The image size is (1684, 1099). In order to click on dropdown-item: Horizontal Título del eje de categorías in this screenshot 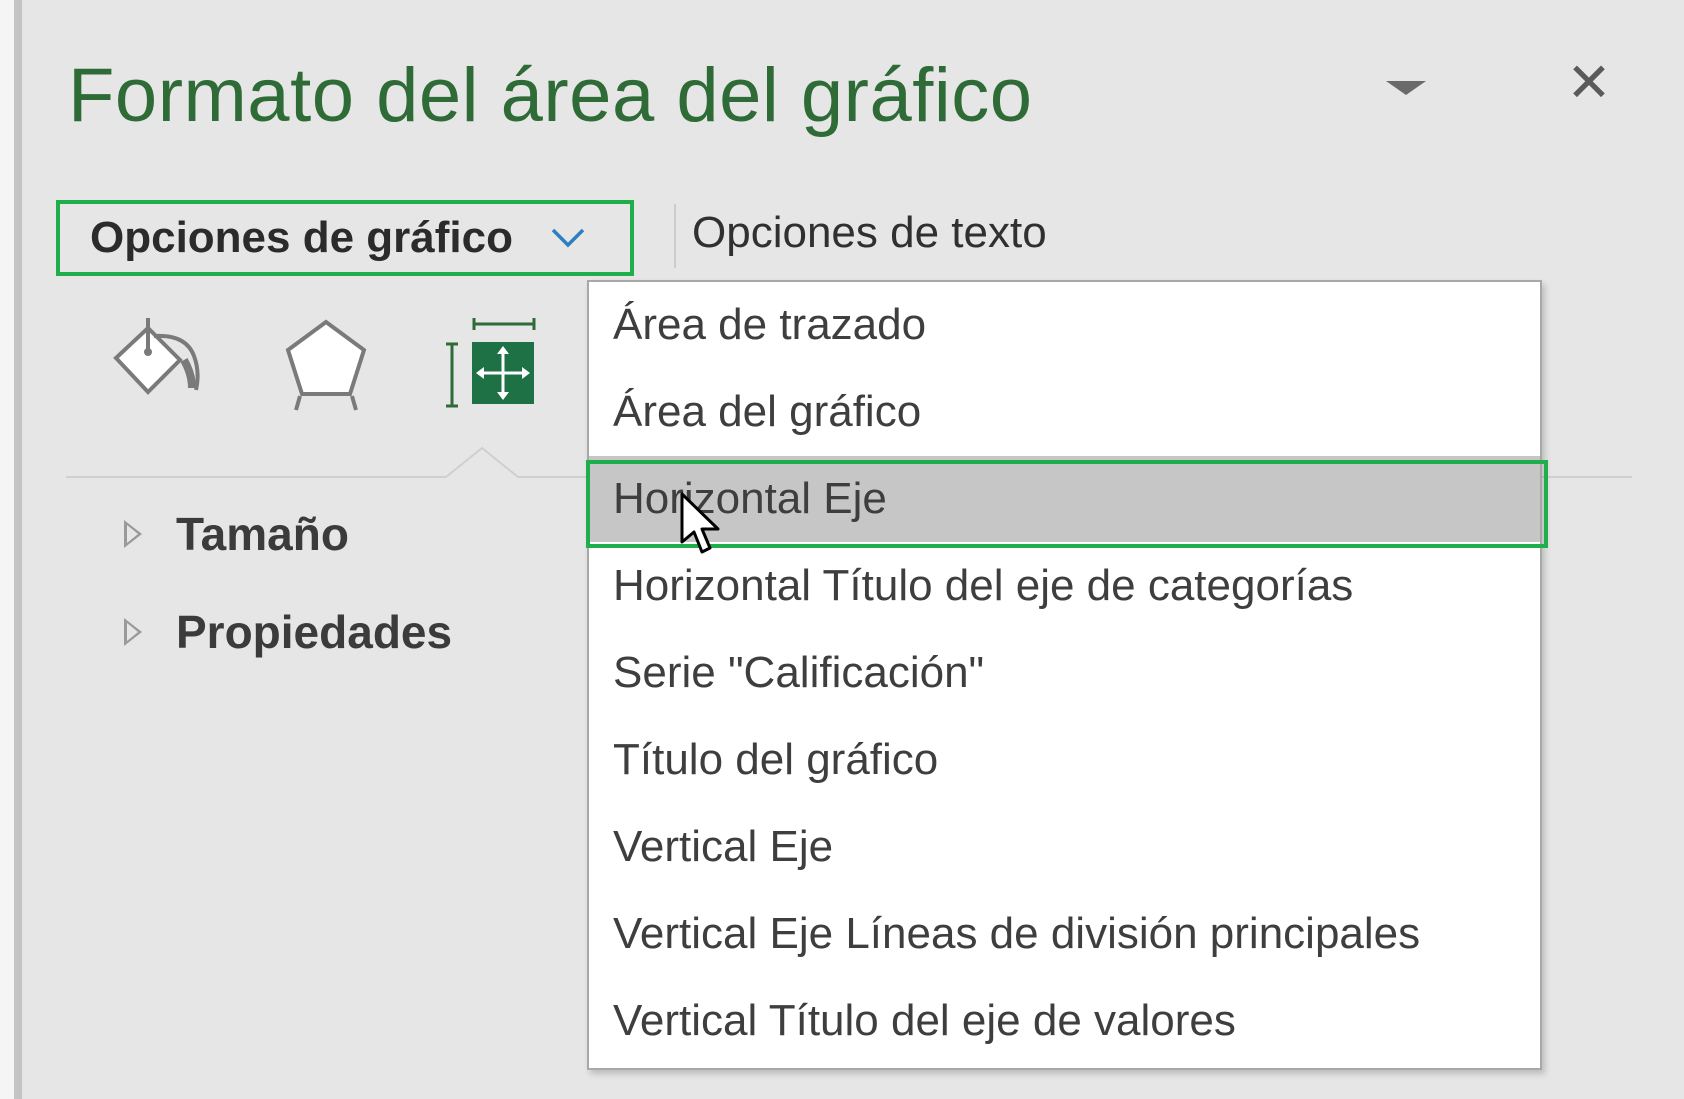, I will do `click(1064, 586)`.